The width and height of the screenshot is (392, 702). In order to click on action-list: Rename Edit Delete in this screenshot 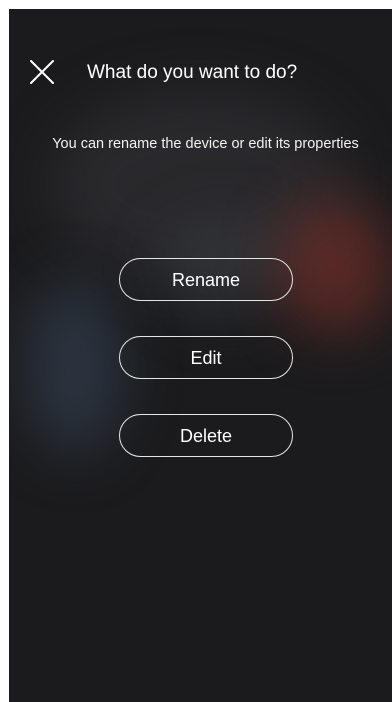, I will do `click(206, 375)`.